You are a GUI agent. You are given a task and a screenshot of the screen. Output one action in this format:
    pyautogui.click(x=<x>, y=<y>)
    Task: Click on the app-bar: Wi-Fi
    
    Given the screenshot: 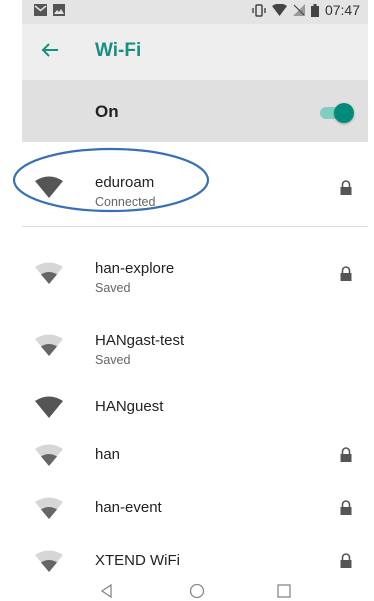 What is the action you would take?
    pyautogui.click(x=195, y=52)
    